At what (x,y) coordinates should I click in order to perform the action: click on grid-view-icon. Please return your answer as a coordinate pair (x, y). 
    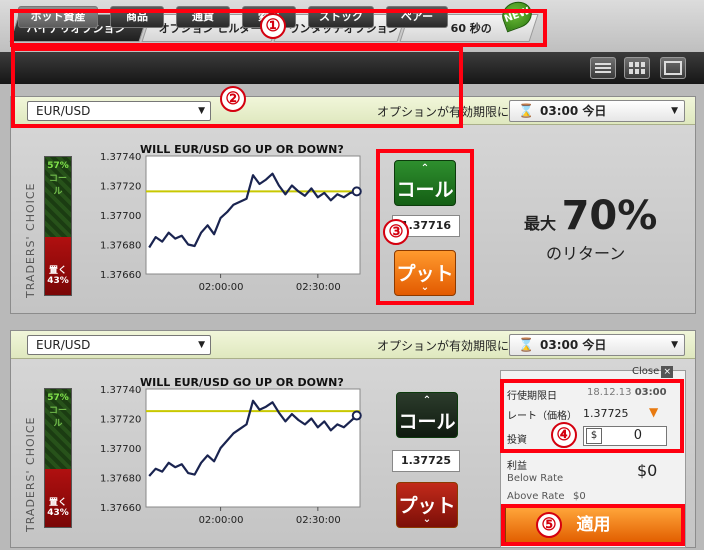
    Looking at the image, I should click on (637, 68).